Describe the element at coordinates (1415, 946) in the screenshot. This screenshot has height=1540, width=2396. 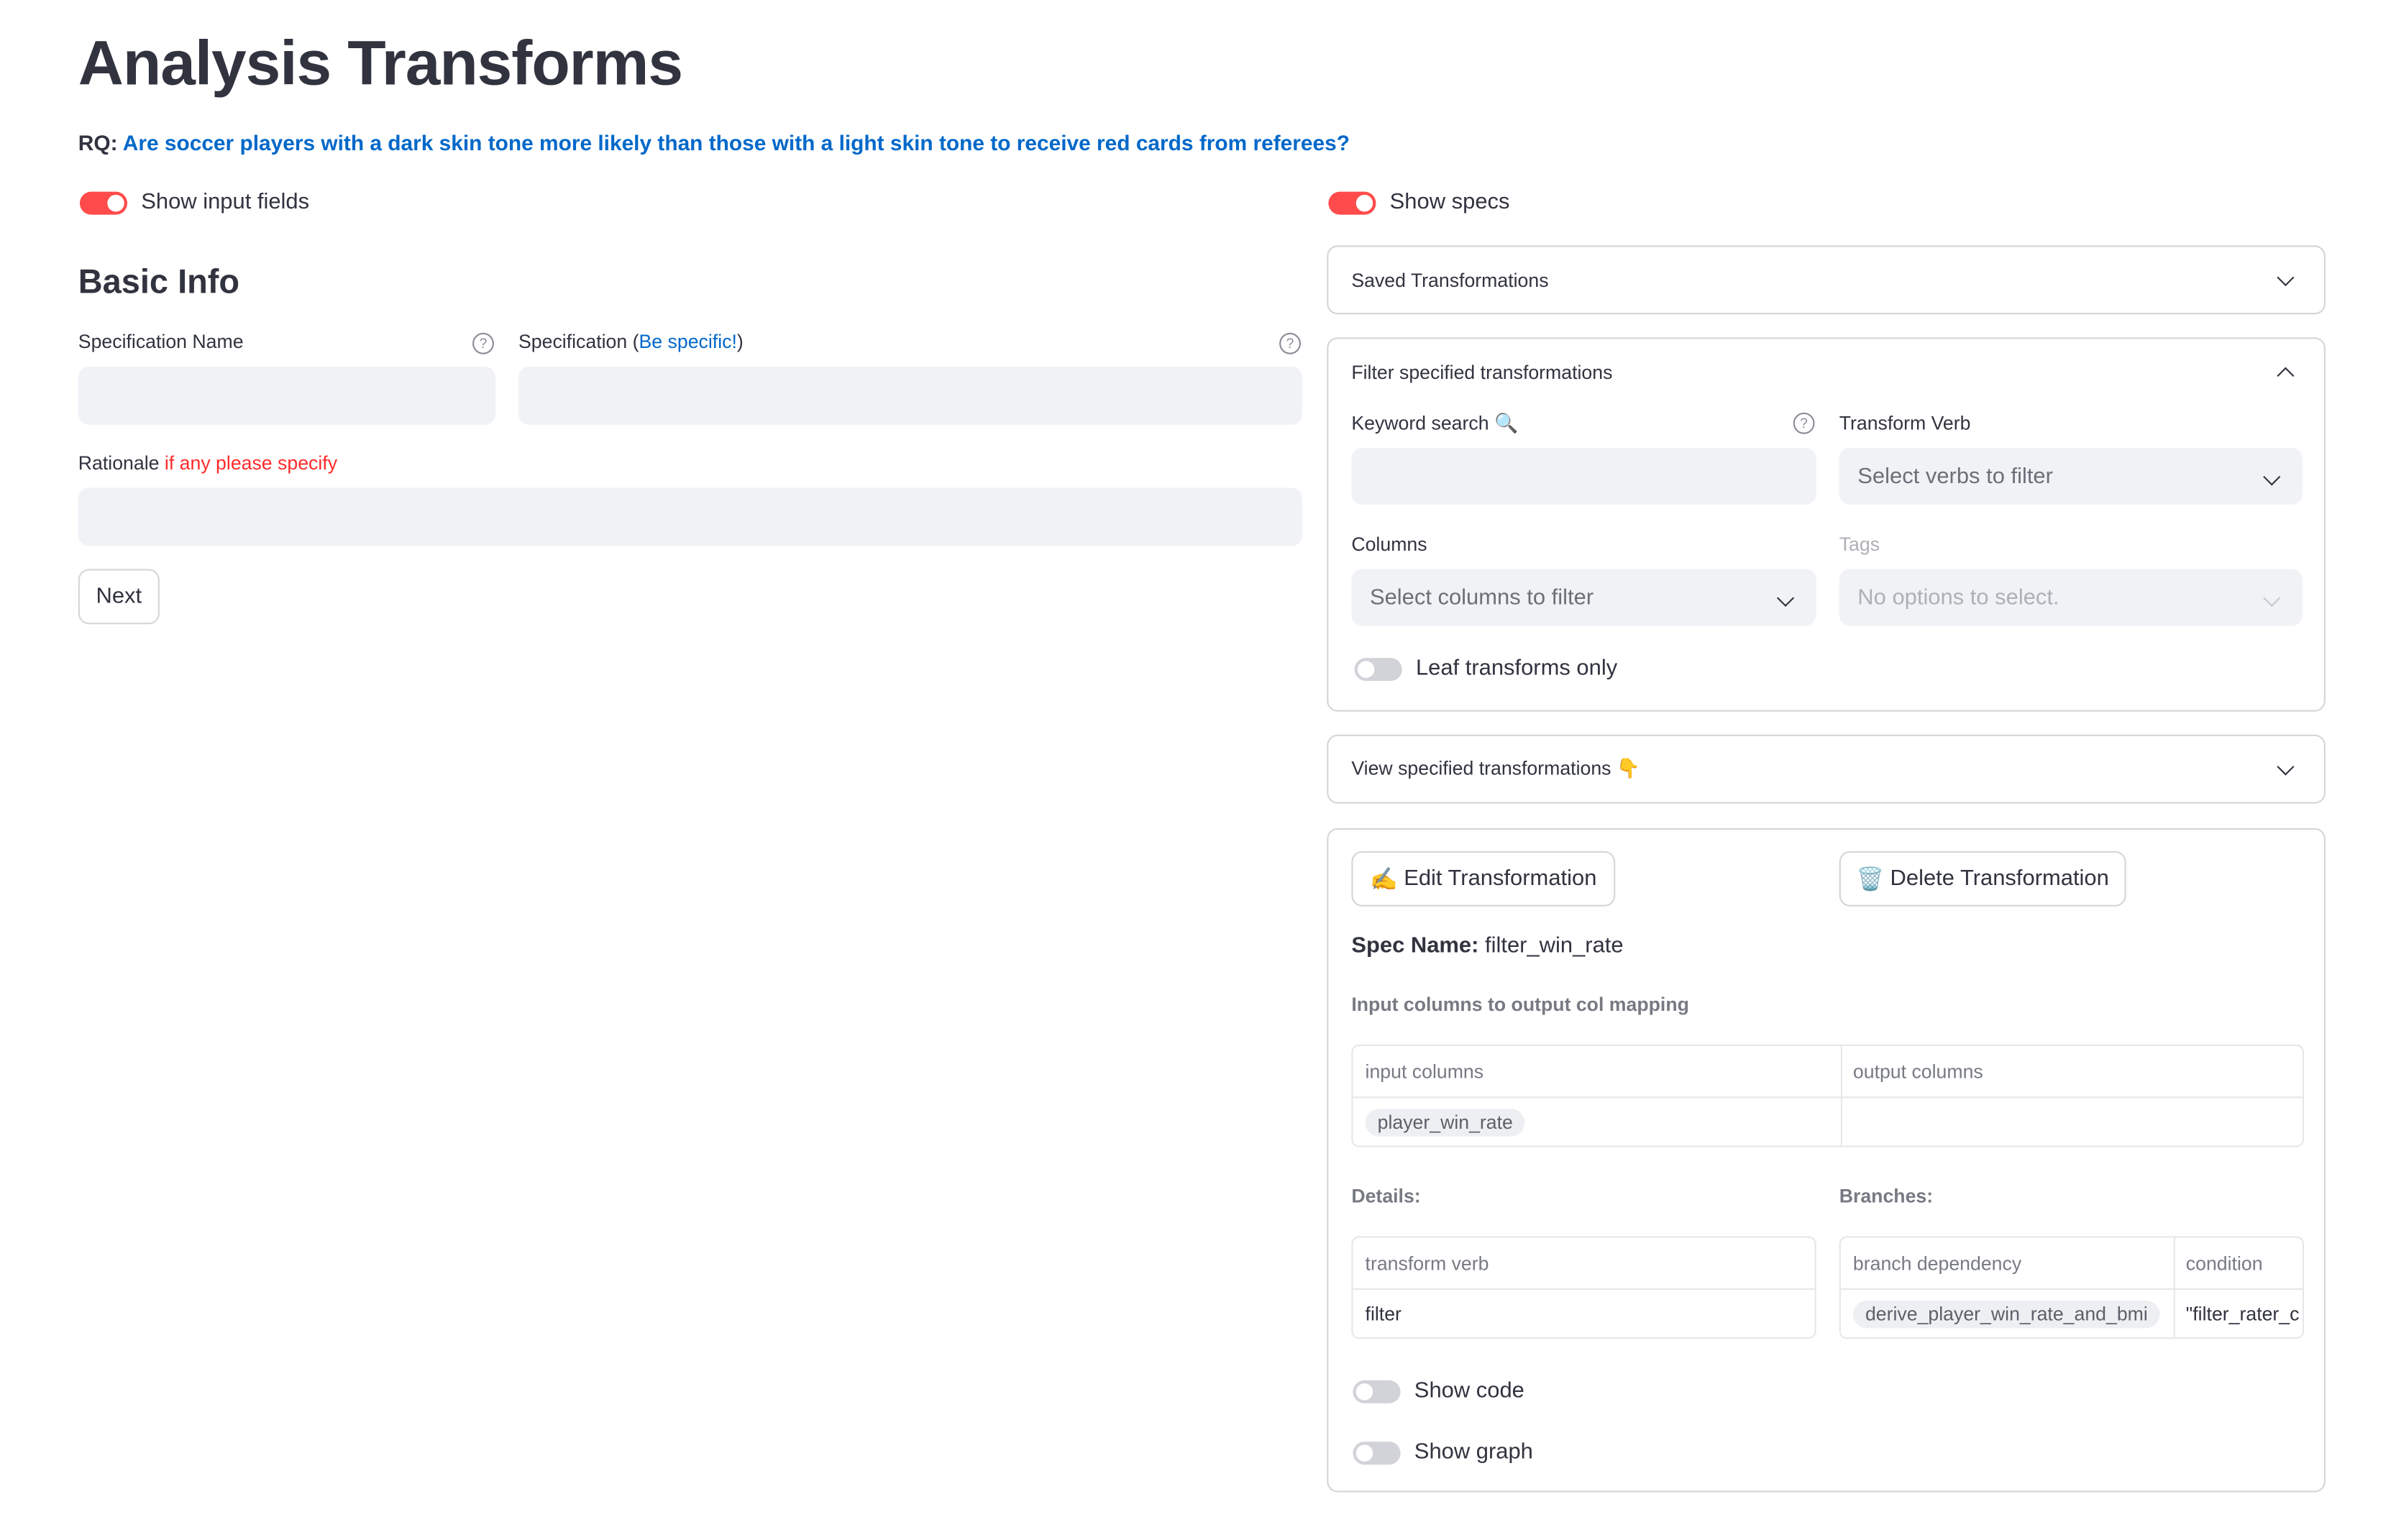
I see `spec-name-label: Spec Name:` at that location.